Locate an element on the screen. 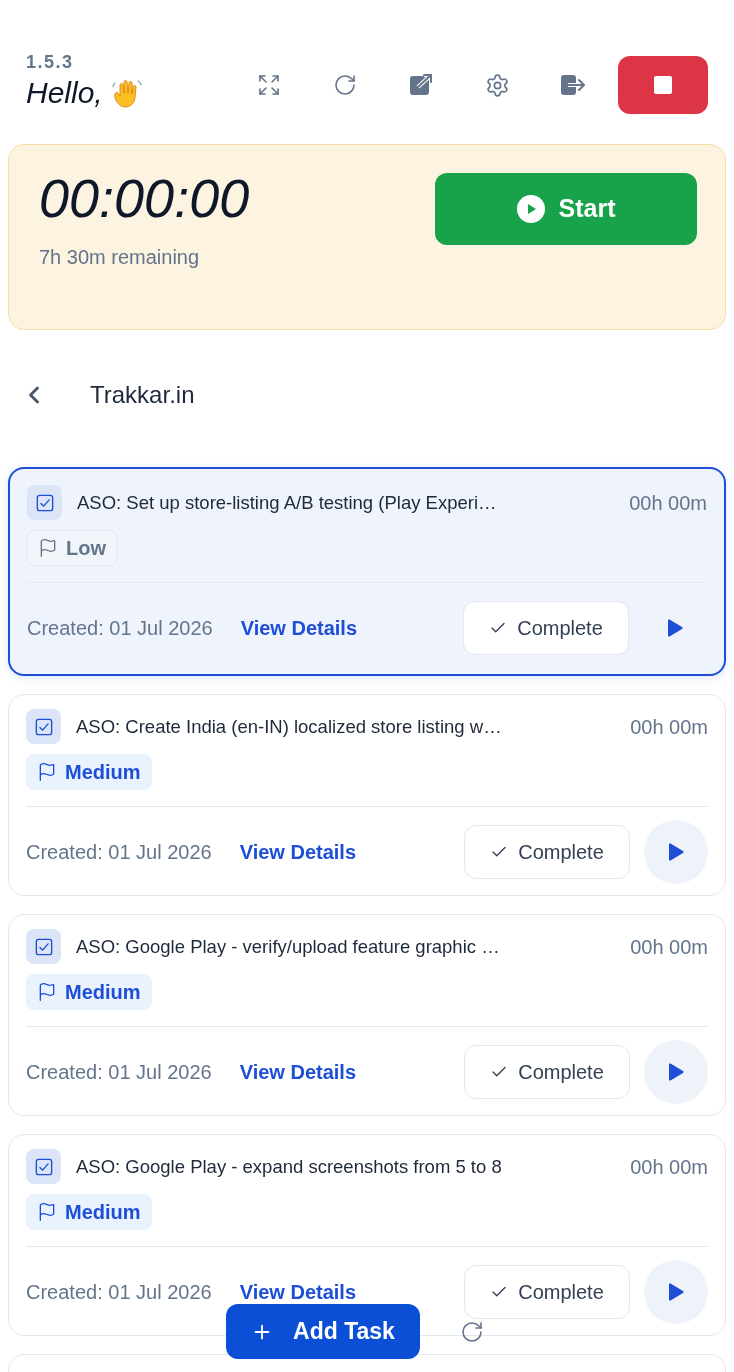  stop-icon is located at coordinates (663, 85).